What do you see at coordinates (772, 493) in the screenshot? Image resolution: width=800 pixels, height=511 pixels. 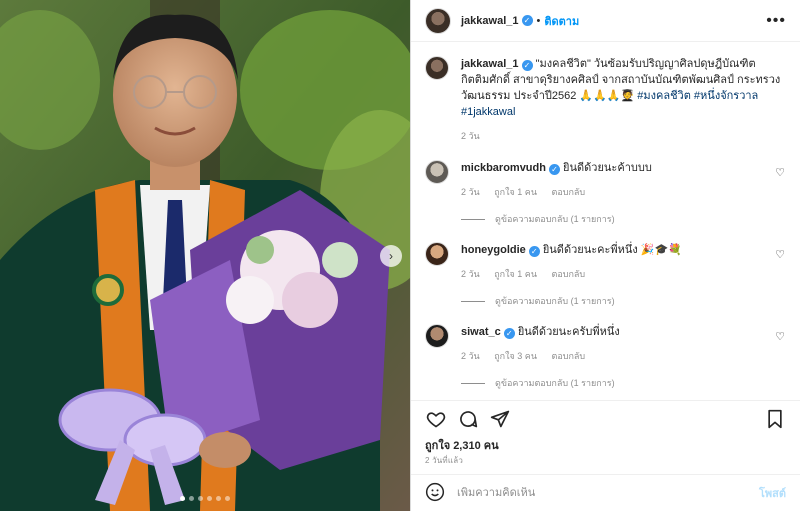 I see `post-comment-button: โพสต์` at bounding box center [772, 493].